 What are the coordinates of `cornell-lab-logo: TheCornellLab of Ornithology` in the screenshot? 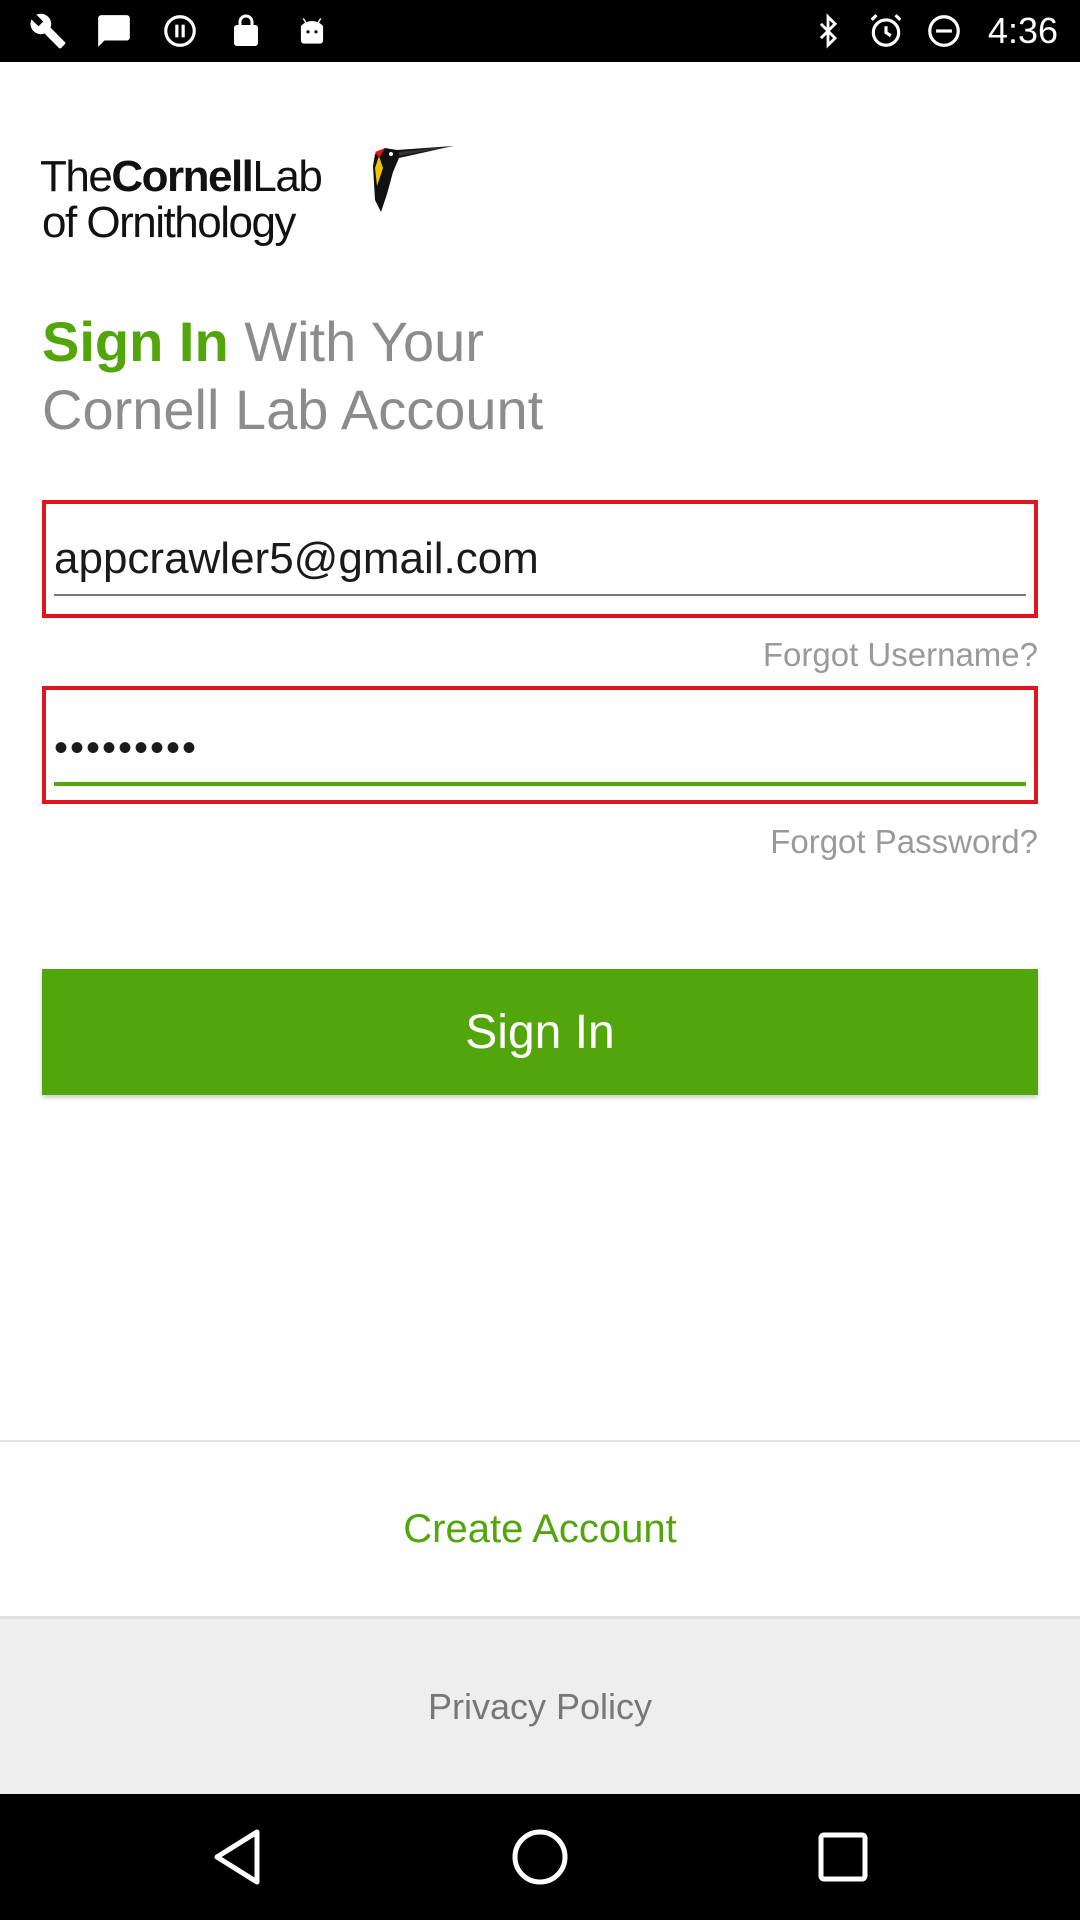 It's located at (246, 194).